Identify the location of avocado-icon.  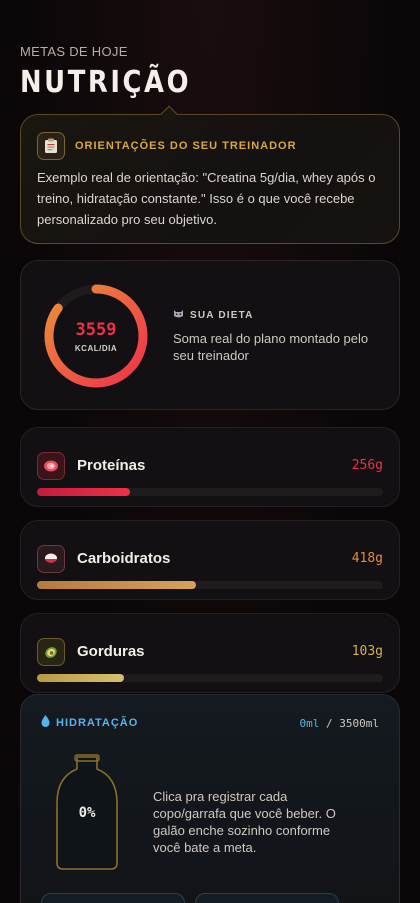
(51, 652).